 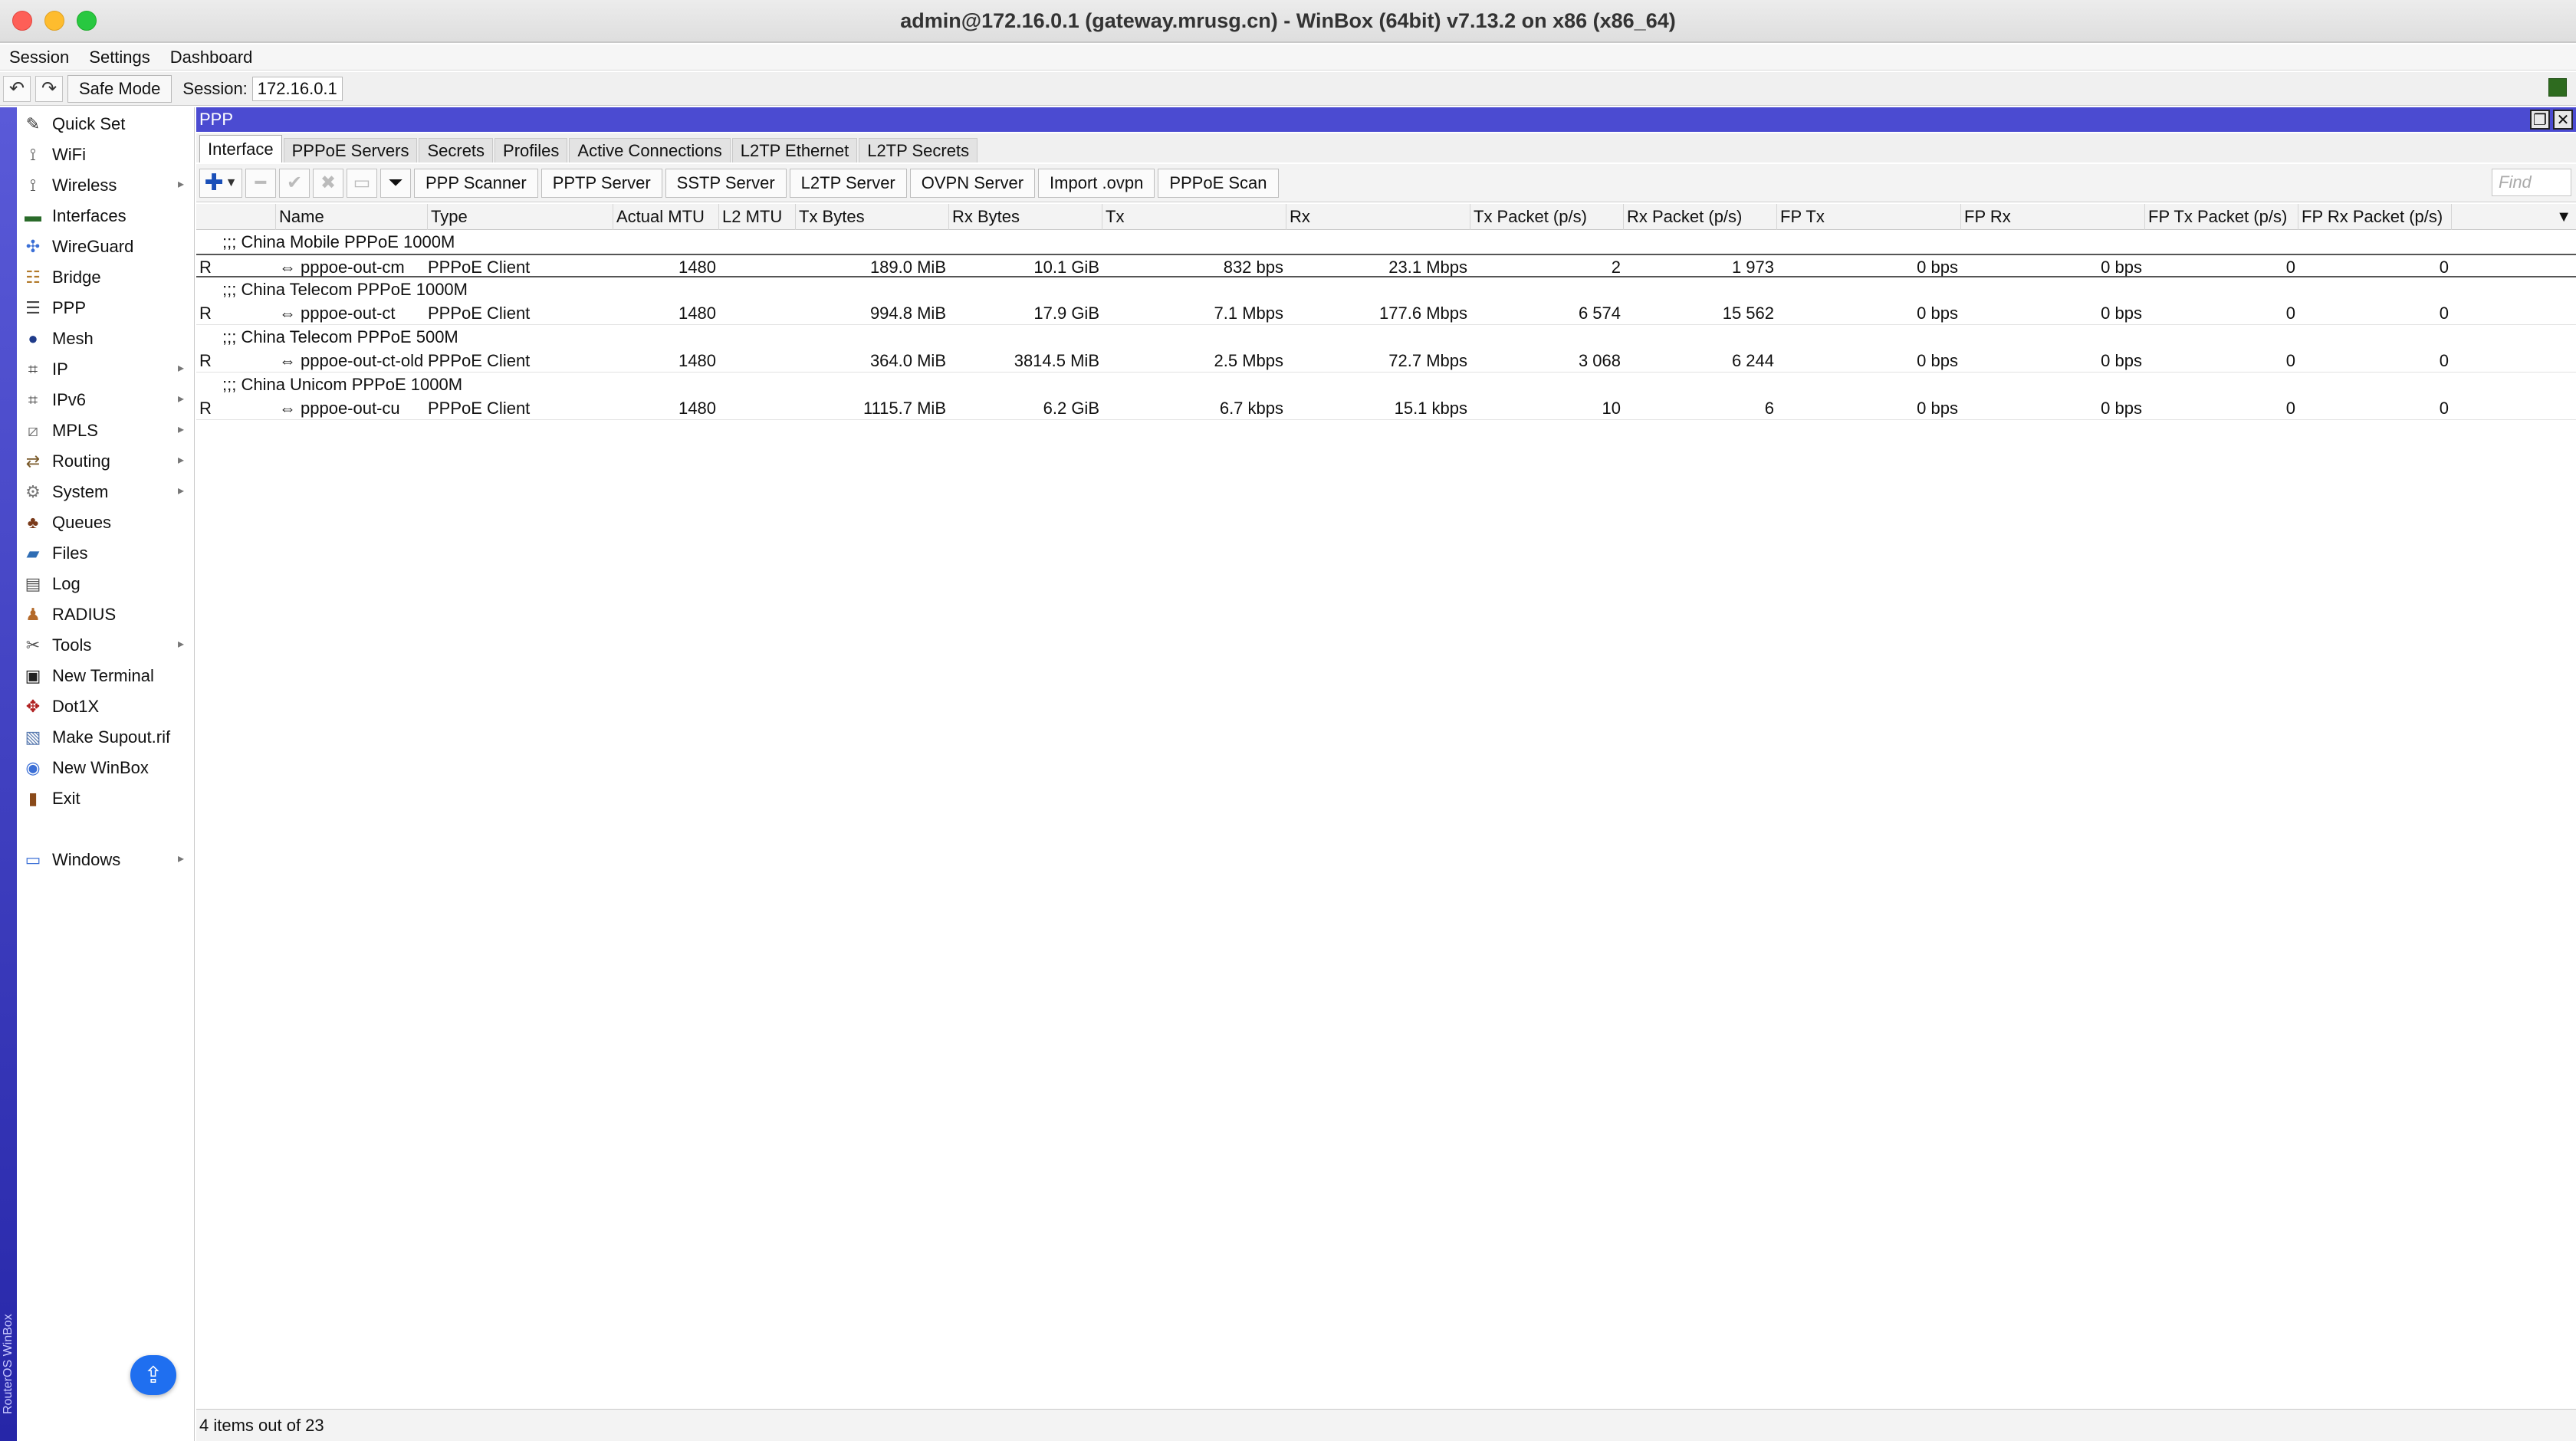 What do you see at coordinates (1386, 337) in the screenshot?
I see `comment-row: ;;; China Telecom PPPoE 500M` at bounding box center [1386, 337].